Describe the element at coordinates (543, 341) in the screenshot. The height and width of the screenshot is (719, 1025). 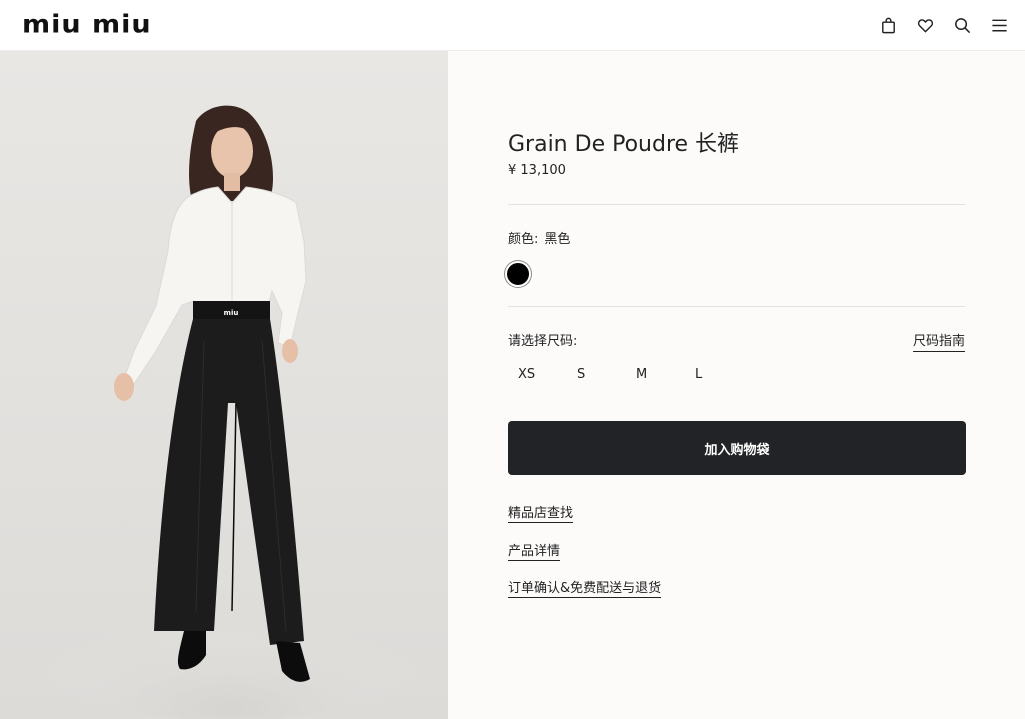
I see `size-label: 请选择尺码:` at that location.